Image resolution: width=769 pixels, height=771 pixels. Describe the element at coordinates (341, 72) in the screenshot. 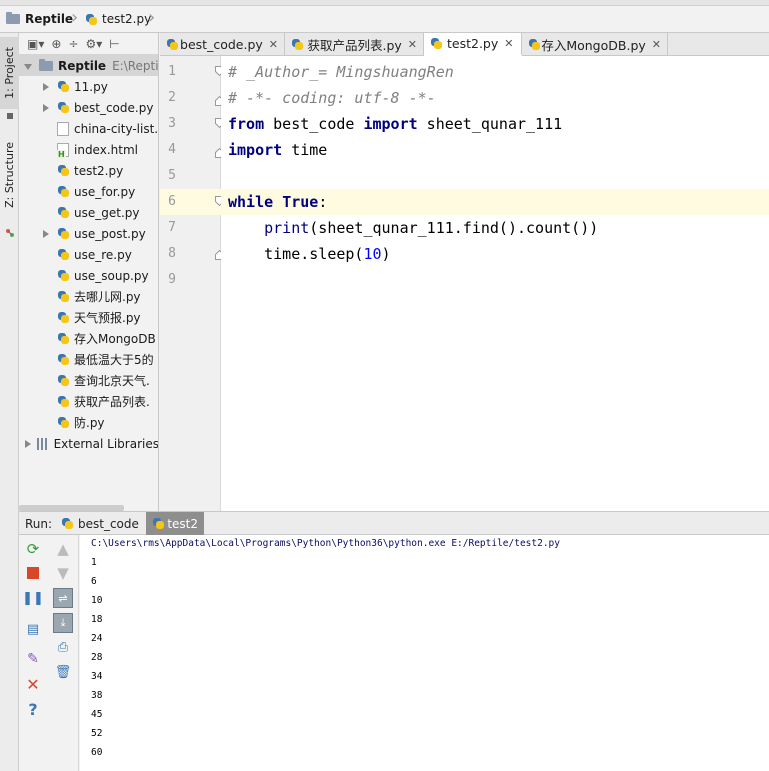

I see `comment: # _Author_= MingshuangRen` at that location.